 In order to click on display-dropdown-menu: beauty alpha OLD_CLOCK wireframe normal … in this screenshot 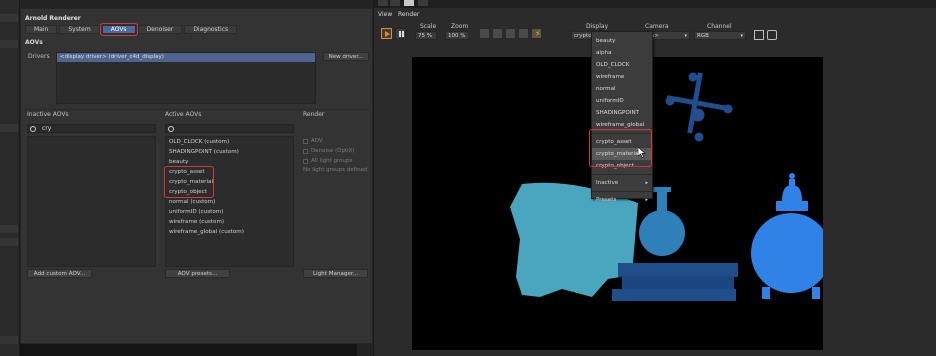, I will do `click(622, 117)`.